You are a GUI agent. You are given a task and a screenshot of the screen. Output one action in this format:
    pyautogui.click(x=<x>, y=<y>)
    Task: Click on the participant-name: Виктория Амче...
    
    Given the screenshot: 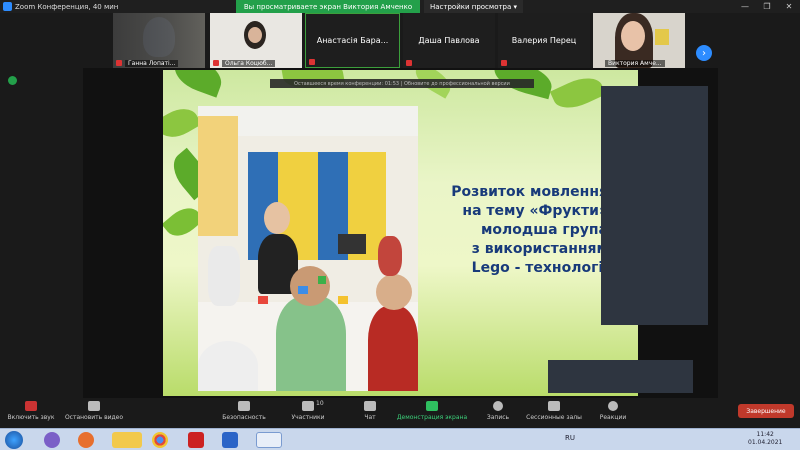 What is the action you would take?
    pyautogui.click(x=635, y=63)
    